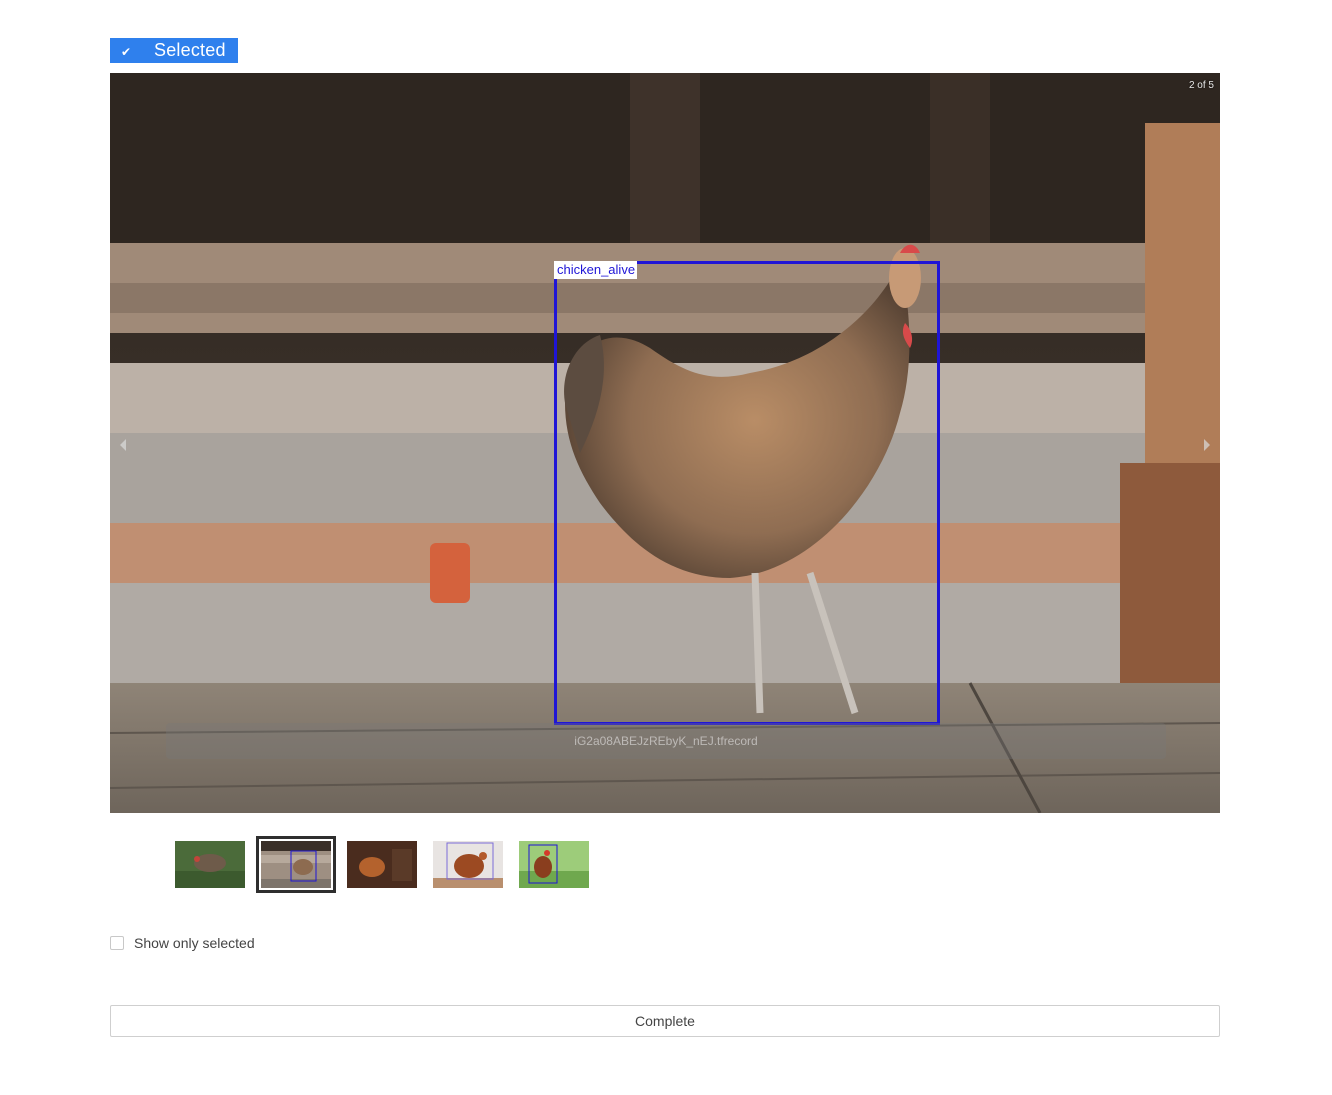 The width and height of the screenshot is (1332, 1095). Describe the element at coordinates (665, 1021) in the screenshot. I see `complete-button: Complete` at that location.